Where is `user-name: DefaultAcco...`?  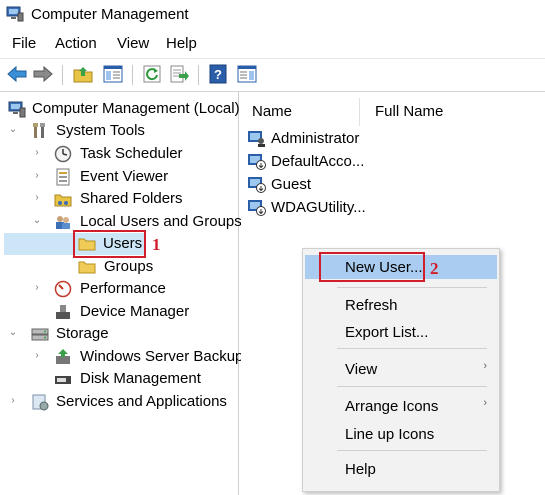 user-name: DefaultAcco... is located at coordinates (318, 161).